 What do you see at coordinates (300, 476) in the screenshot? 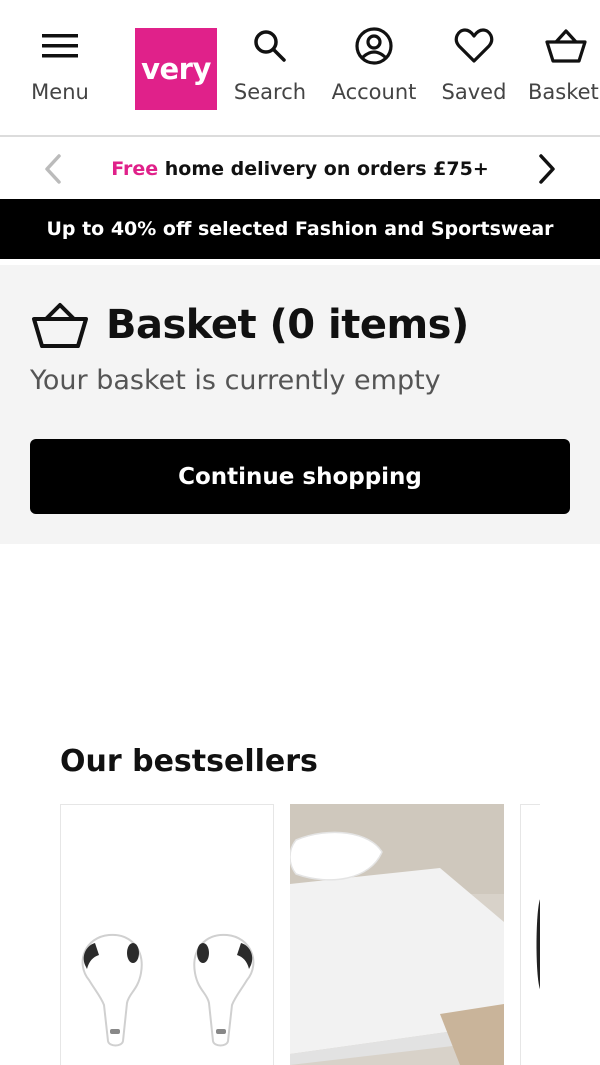
I see `continue-shopping-button: Continue shopping` at bounding box center [300, 476].